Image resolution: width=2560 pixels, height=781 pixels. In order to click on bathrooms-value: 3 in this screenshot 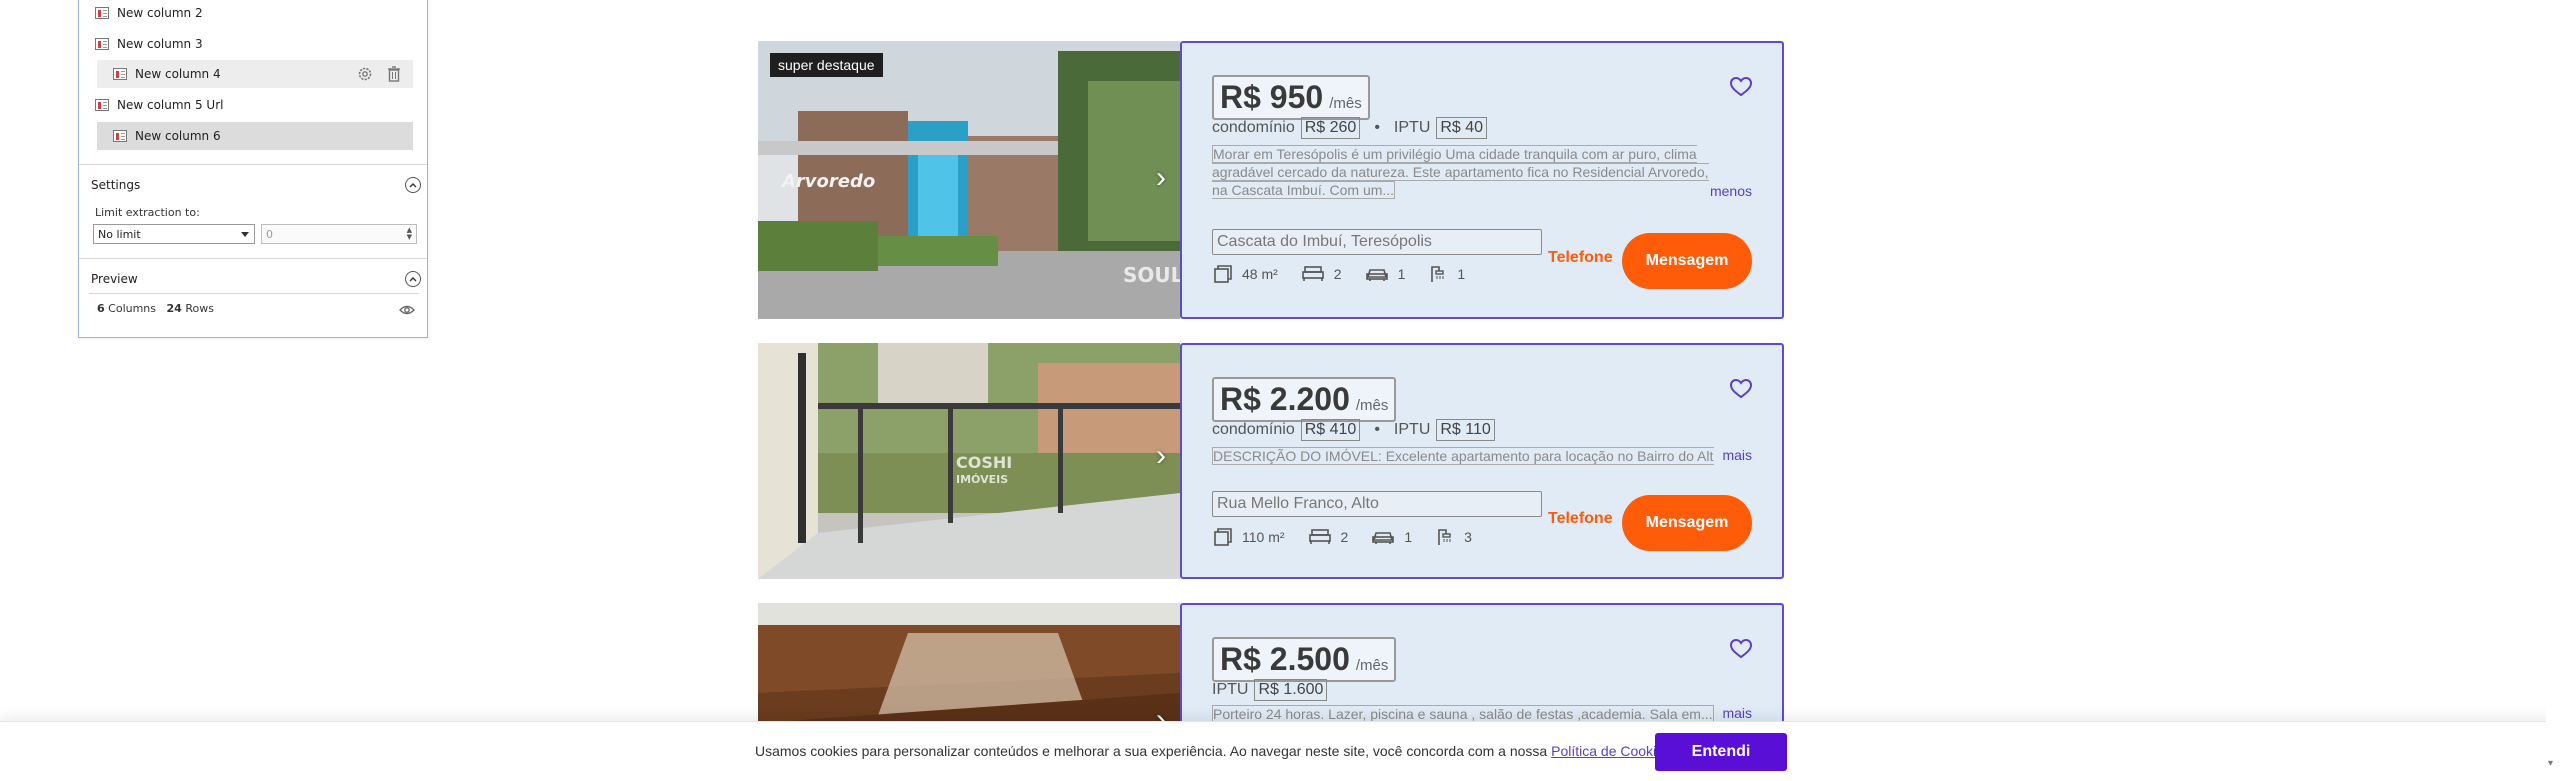, I will do `click(1468, 537)`.